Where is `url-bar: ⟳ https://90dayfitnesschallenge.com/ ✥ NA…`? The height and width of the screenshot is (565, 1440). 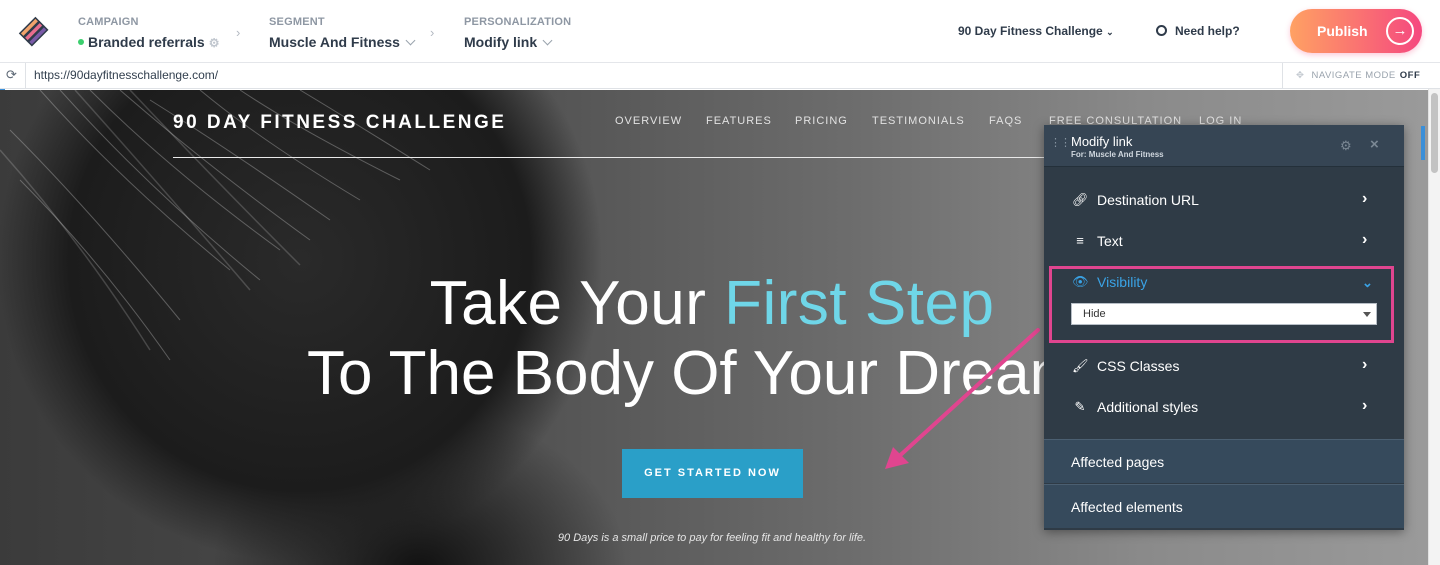
url-bar: ⟳ https://90dayfitnesschallenge.com/ ✥ NA… is located at coordinates (720, 76).